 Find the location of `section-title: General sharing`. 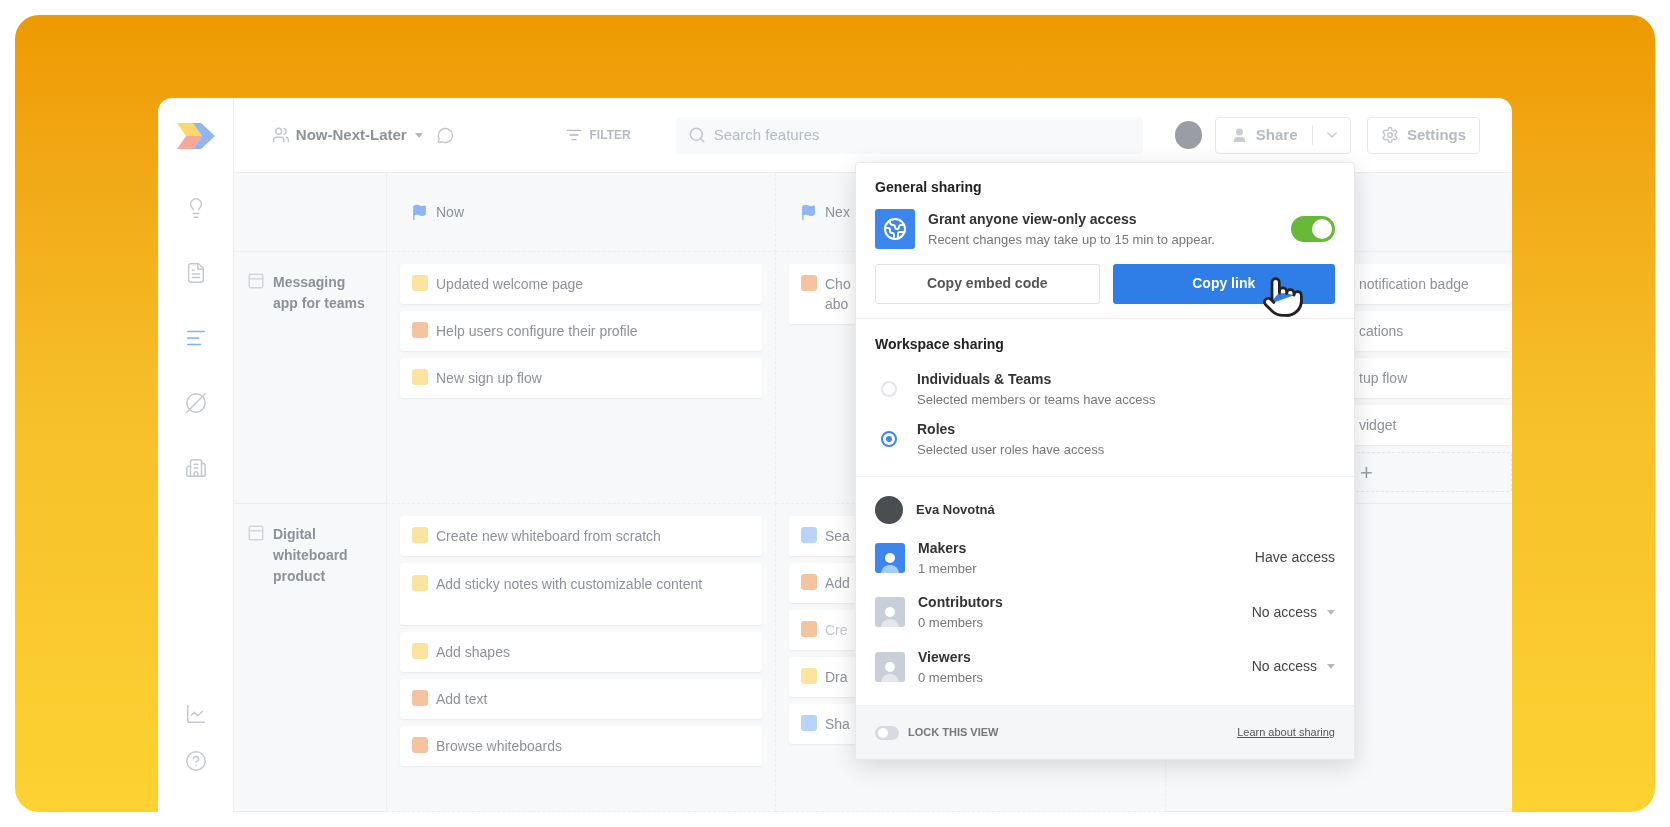

section-title: General sharing is located at coordinates (929, 187).